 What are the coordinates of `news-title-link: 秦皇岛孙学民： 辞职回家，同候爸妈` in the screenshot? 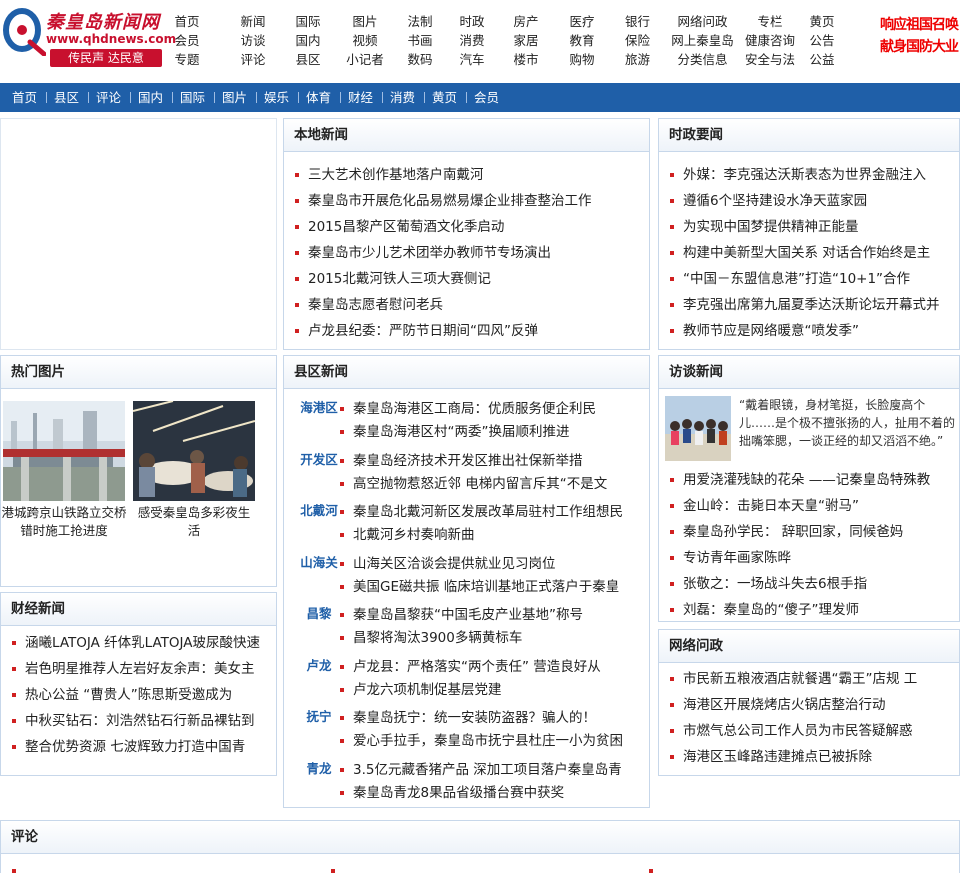 It's located at (793, 532).